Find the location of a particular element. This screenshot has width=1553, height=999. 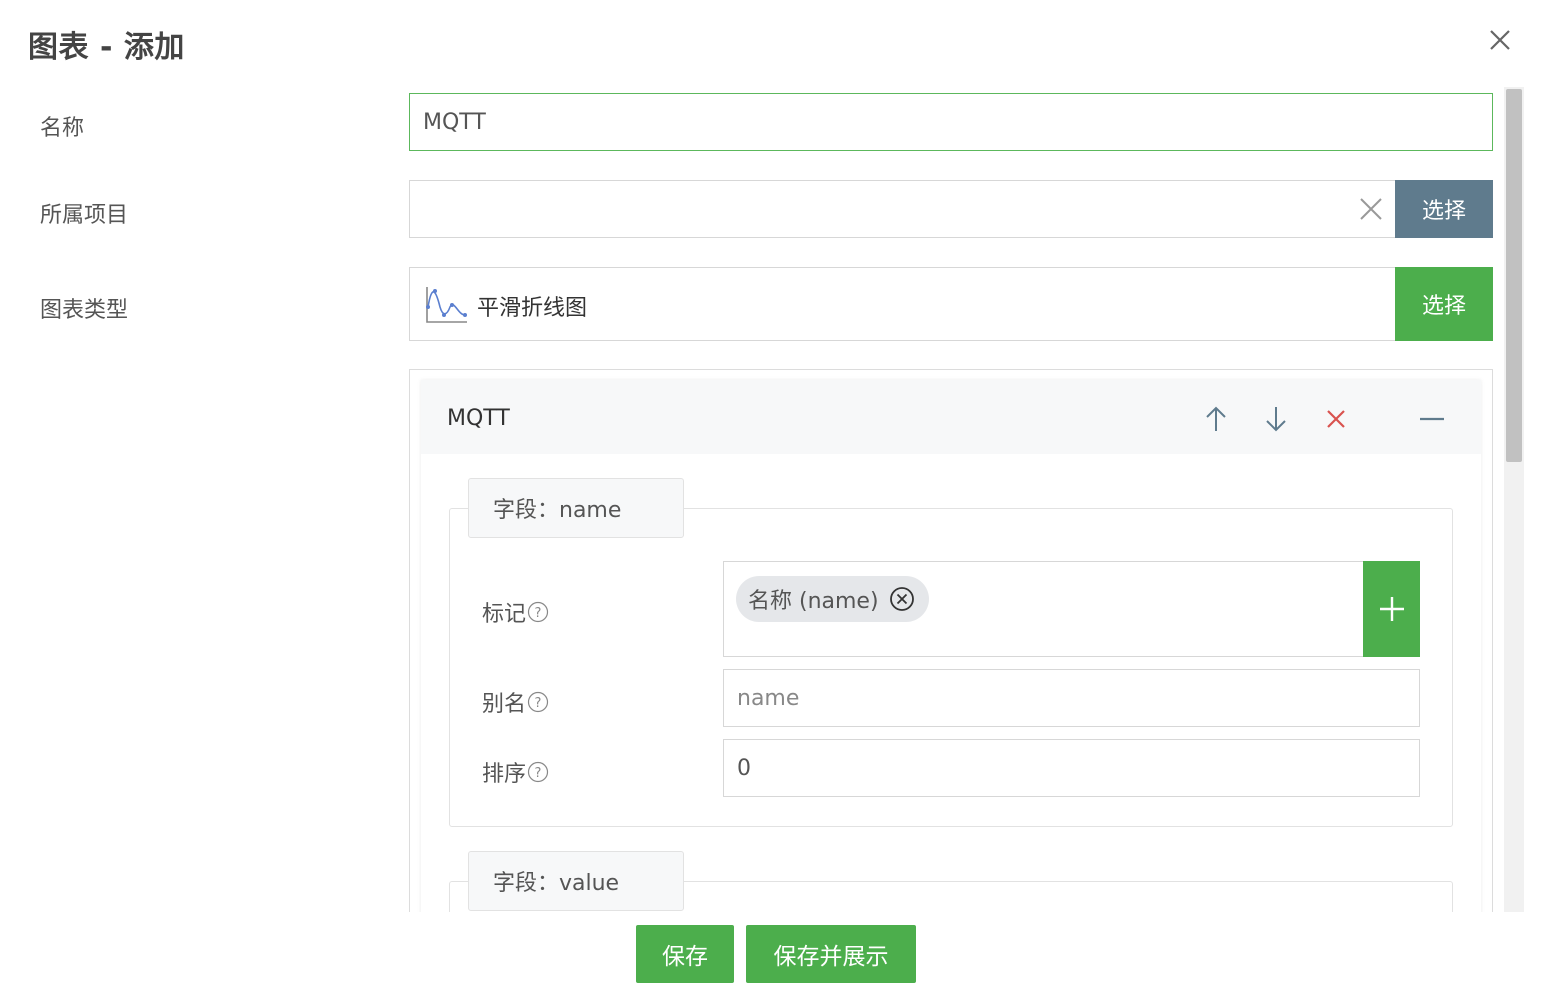

mark-label: 标记 ? is located at coordinates (515, 612).